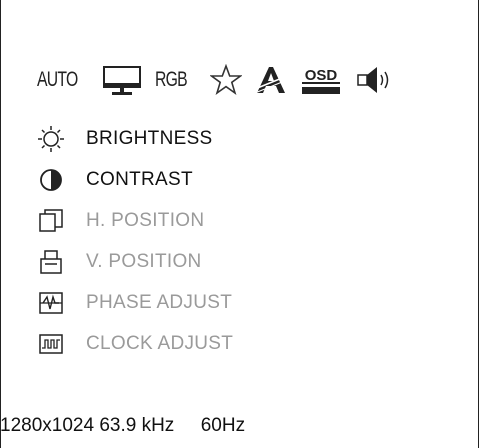  Describe the element at coordinates (57, 79) in the screenshot. I see `auto-label: AUTO` at that location.